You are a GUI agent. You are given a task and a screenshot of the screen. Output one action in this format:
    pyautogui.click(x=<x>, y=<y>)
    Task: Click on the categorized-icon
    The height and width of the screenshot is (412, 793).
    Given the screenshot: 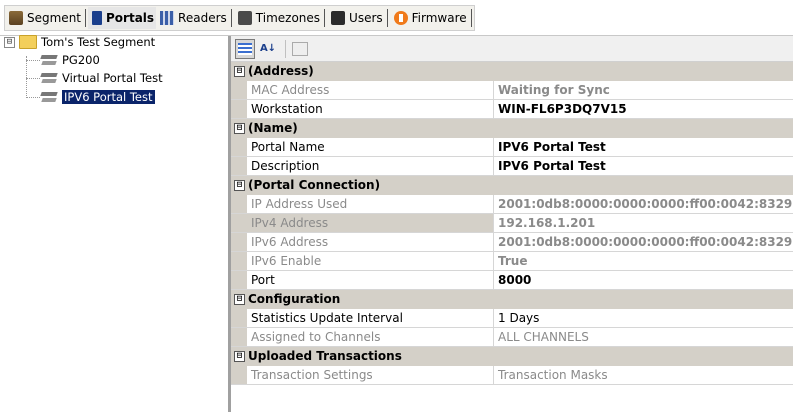 What is the action you would take?
    pyautogui.click(x=245, y=48)
    